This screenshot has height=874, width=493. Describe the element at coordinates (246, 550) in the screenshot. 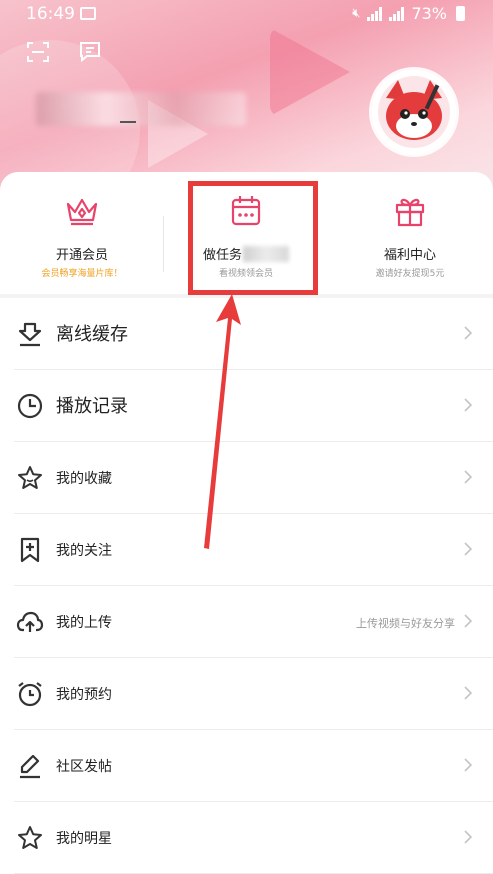

I see `menu-item-following: 我的关注` at that location.